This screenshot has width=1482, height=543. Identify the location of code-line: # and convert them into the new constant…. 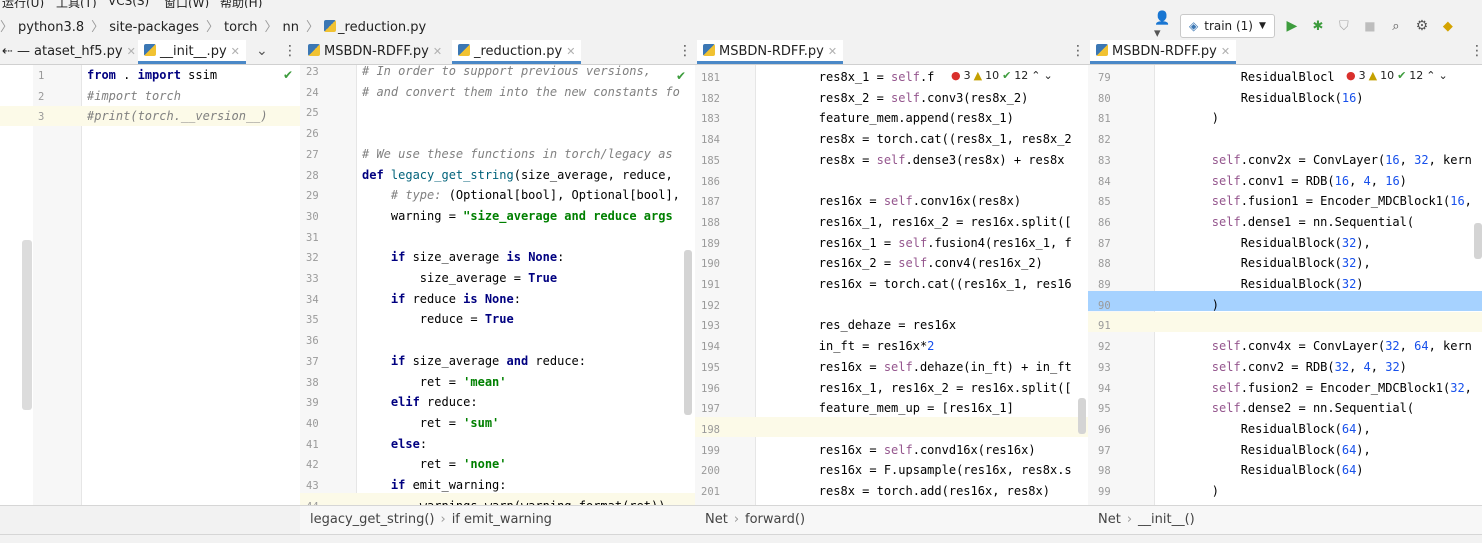
(521, 92).